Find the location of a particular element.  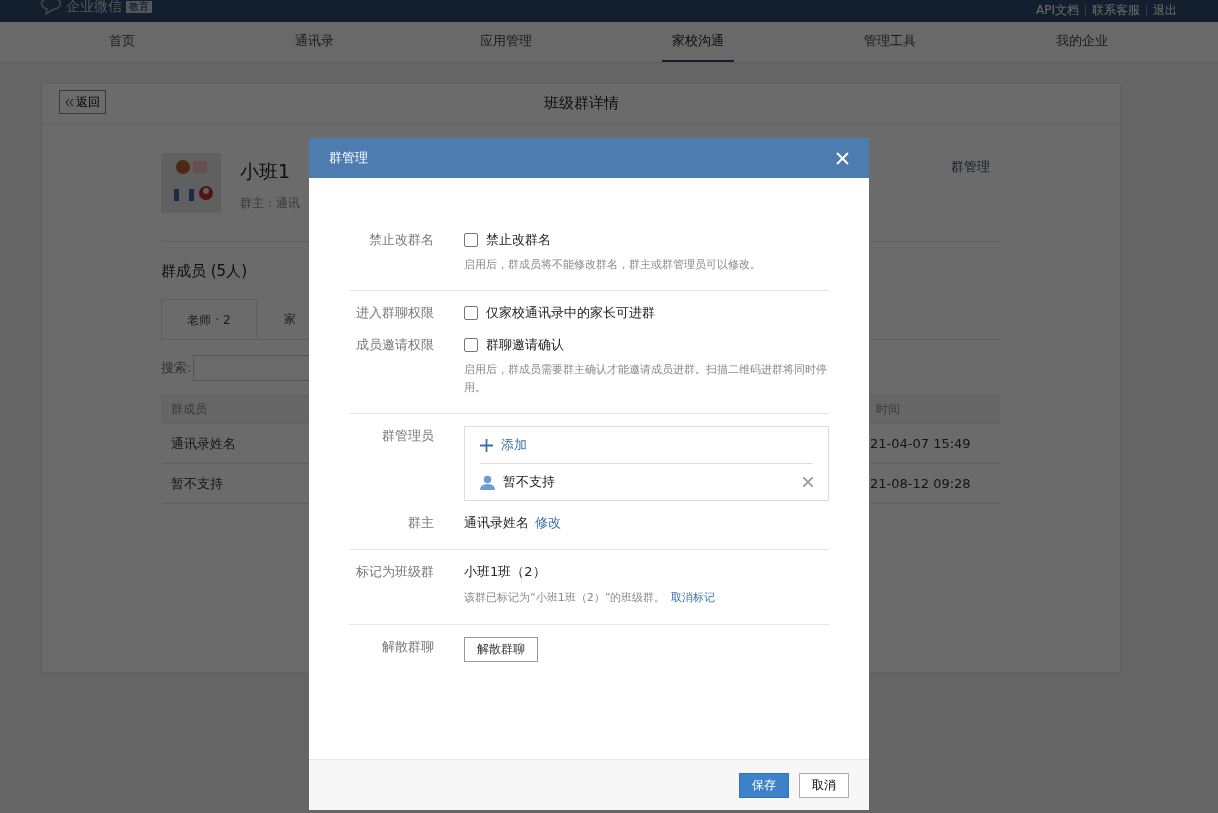

hint-text: 启用后，群成员需要群主确认才能邀请成员进群。扫描二维码进群将同时停用。 is located at coordinates (646, 379).